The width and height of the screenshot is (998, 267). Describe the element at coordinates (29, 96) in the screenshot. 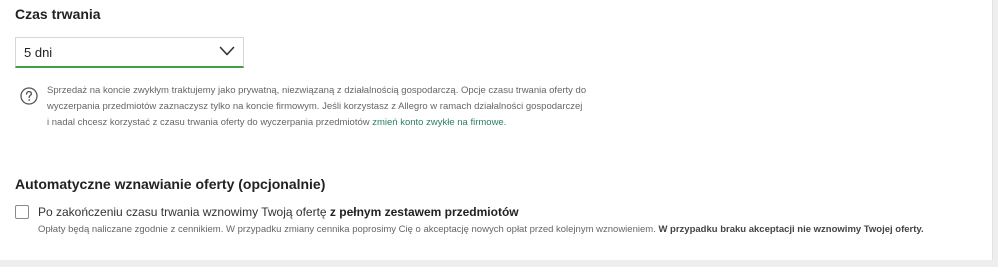

I see `question-circle-icon` at that location.